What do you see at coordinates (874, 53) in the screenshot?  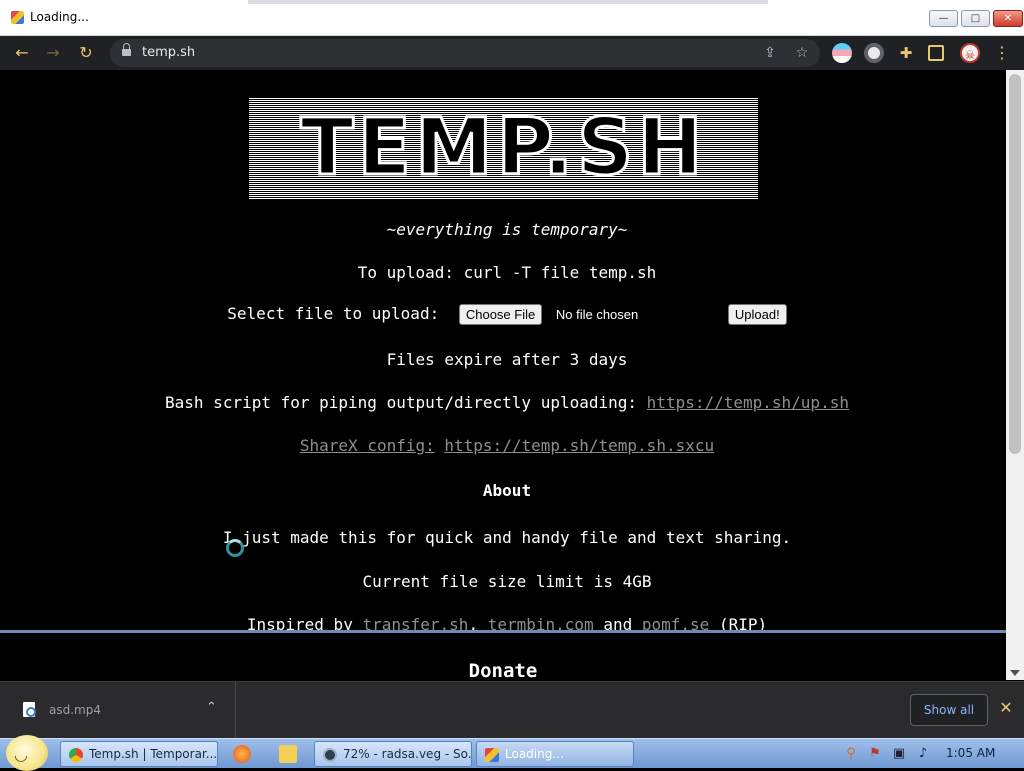 I see `record-icon` at bounding box center [874, 53].